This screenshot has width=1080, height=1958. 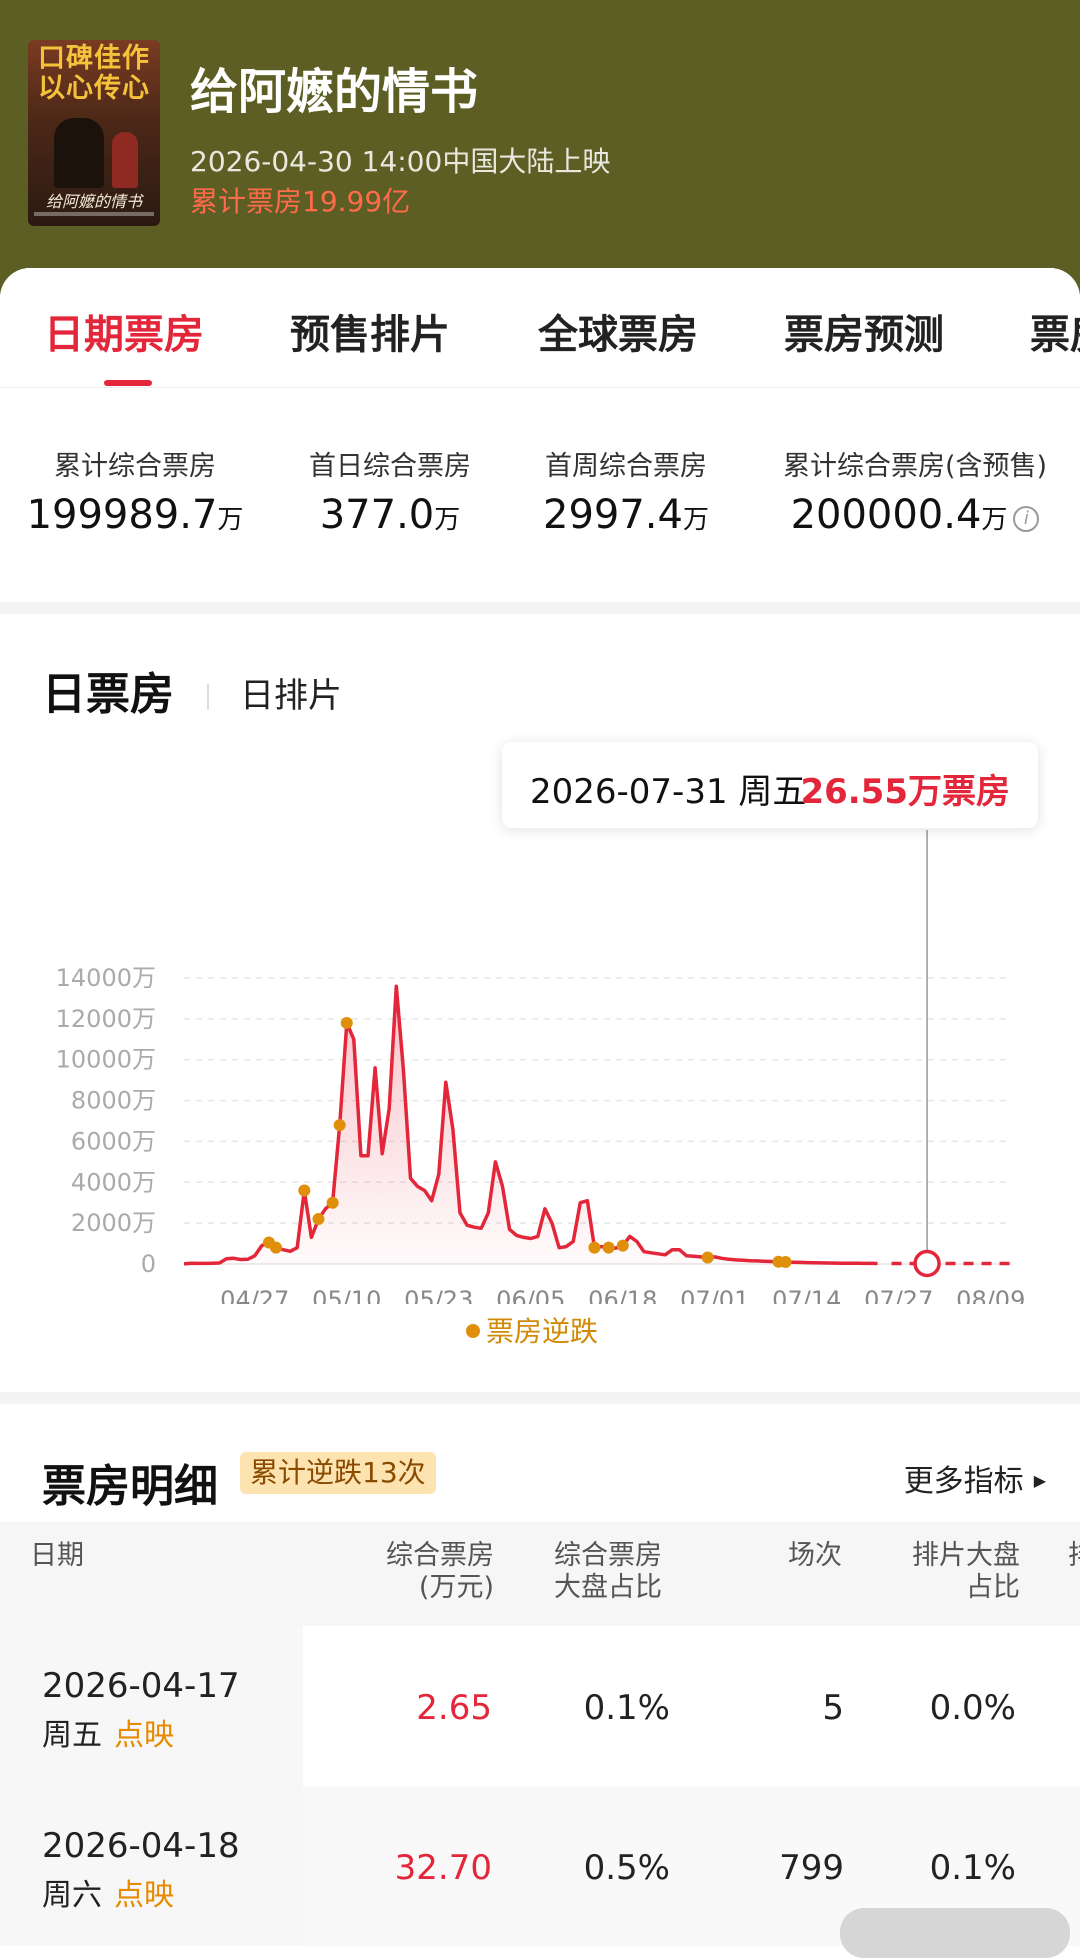 I want to click on row-schedule: 0.1%, so click(x=972, y=1868).